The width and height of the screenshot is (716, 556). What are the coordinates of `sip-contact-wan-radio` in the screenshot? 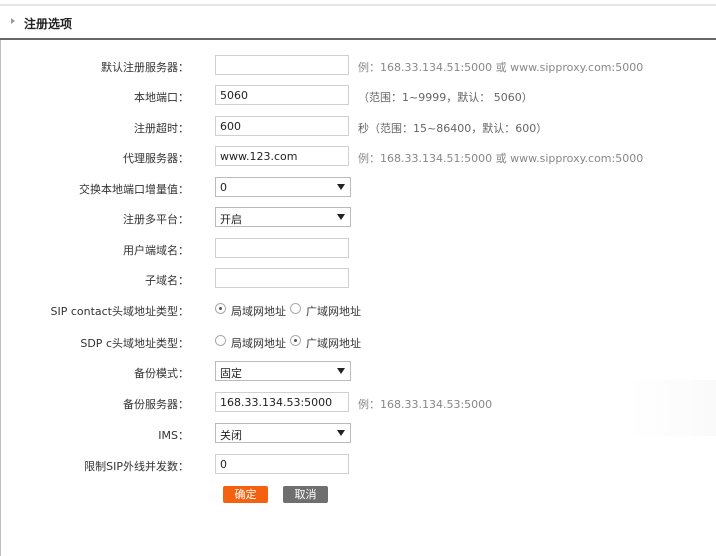 It's located at (295, 308).